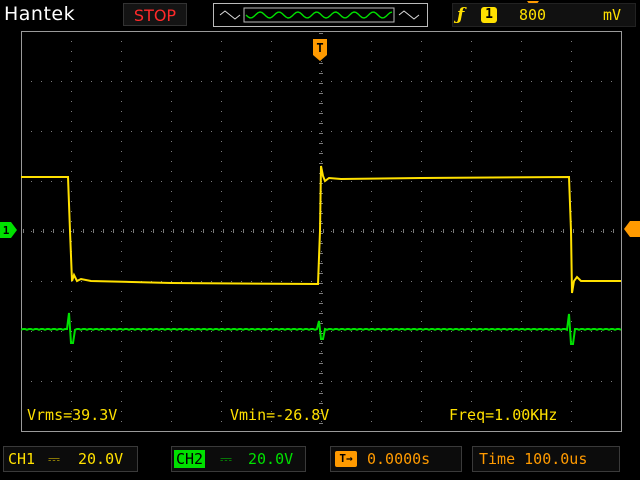 This screenshot has height=480, width=640. Describe the element at coordinates (399, 459) in the screenshot. I see `horizontal-offset-value: 0.0000s` at that location.